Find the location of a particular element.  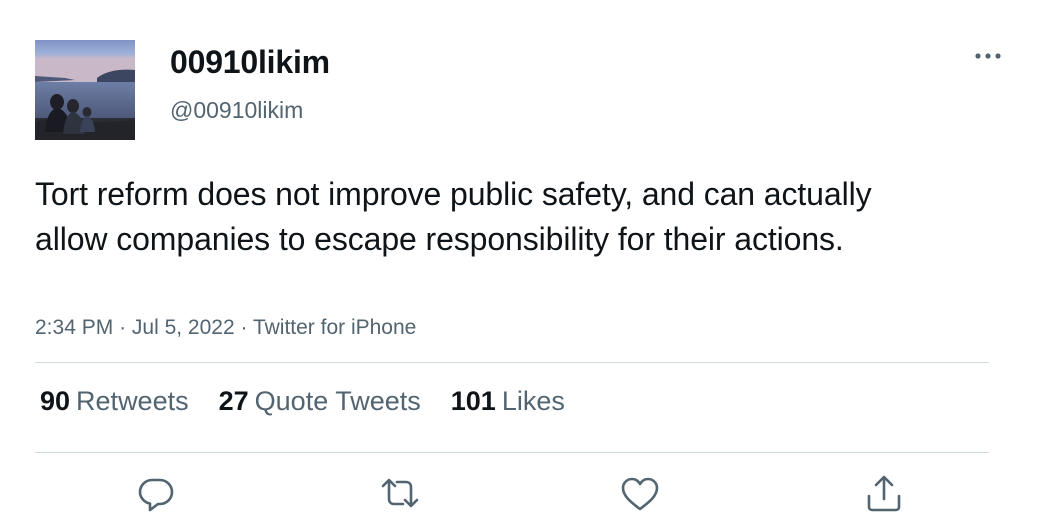

tweet-source: Twitter for iPhone is located at coordinates (334, 327).